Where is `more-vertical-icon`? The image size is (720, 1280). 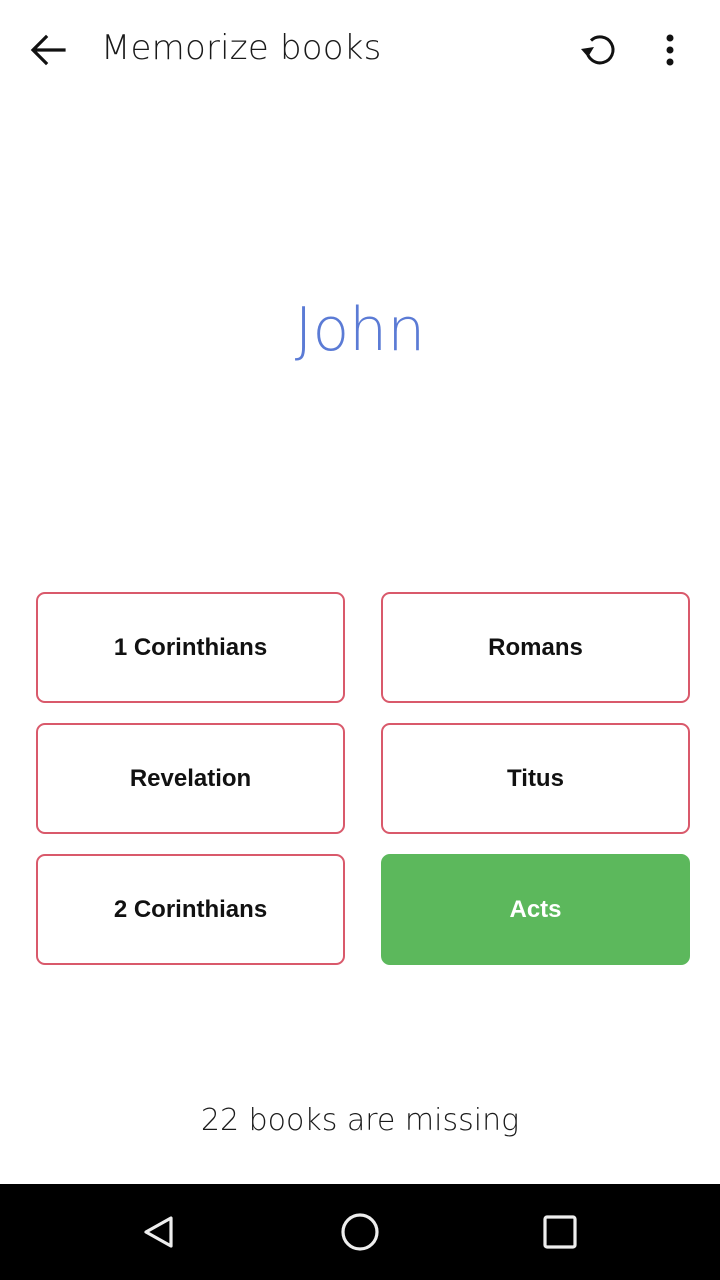 more-vertical-icon is located at coordinates (670, 50).